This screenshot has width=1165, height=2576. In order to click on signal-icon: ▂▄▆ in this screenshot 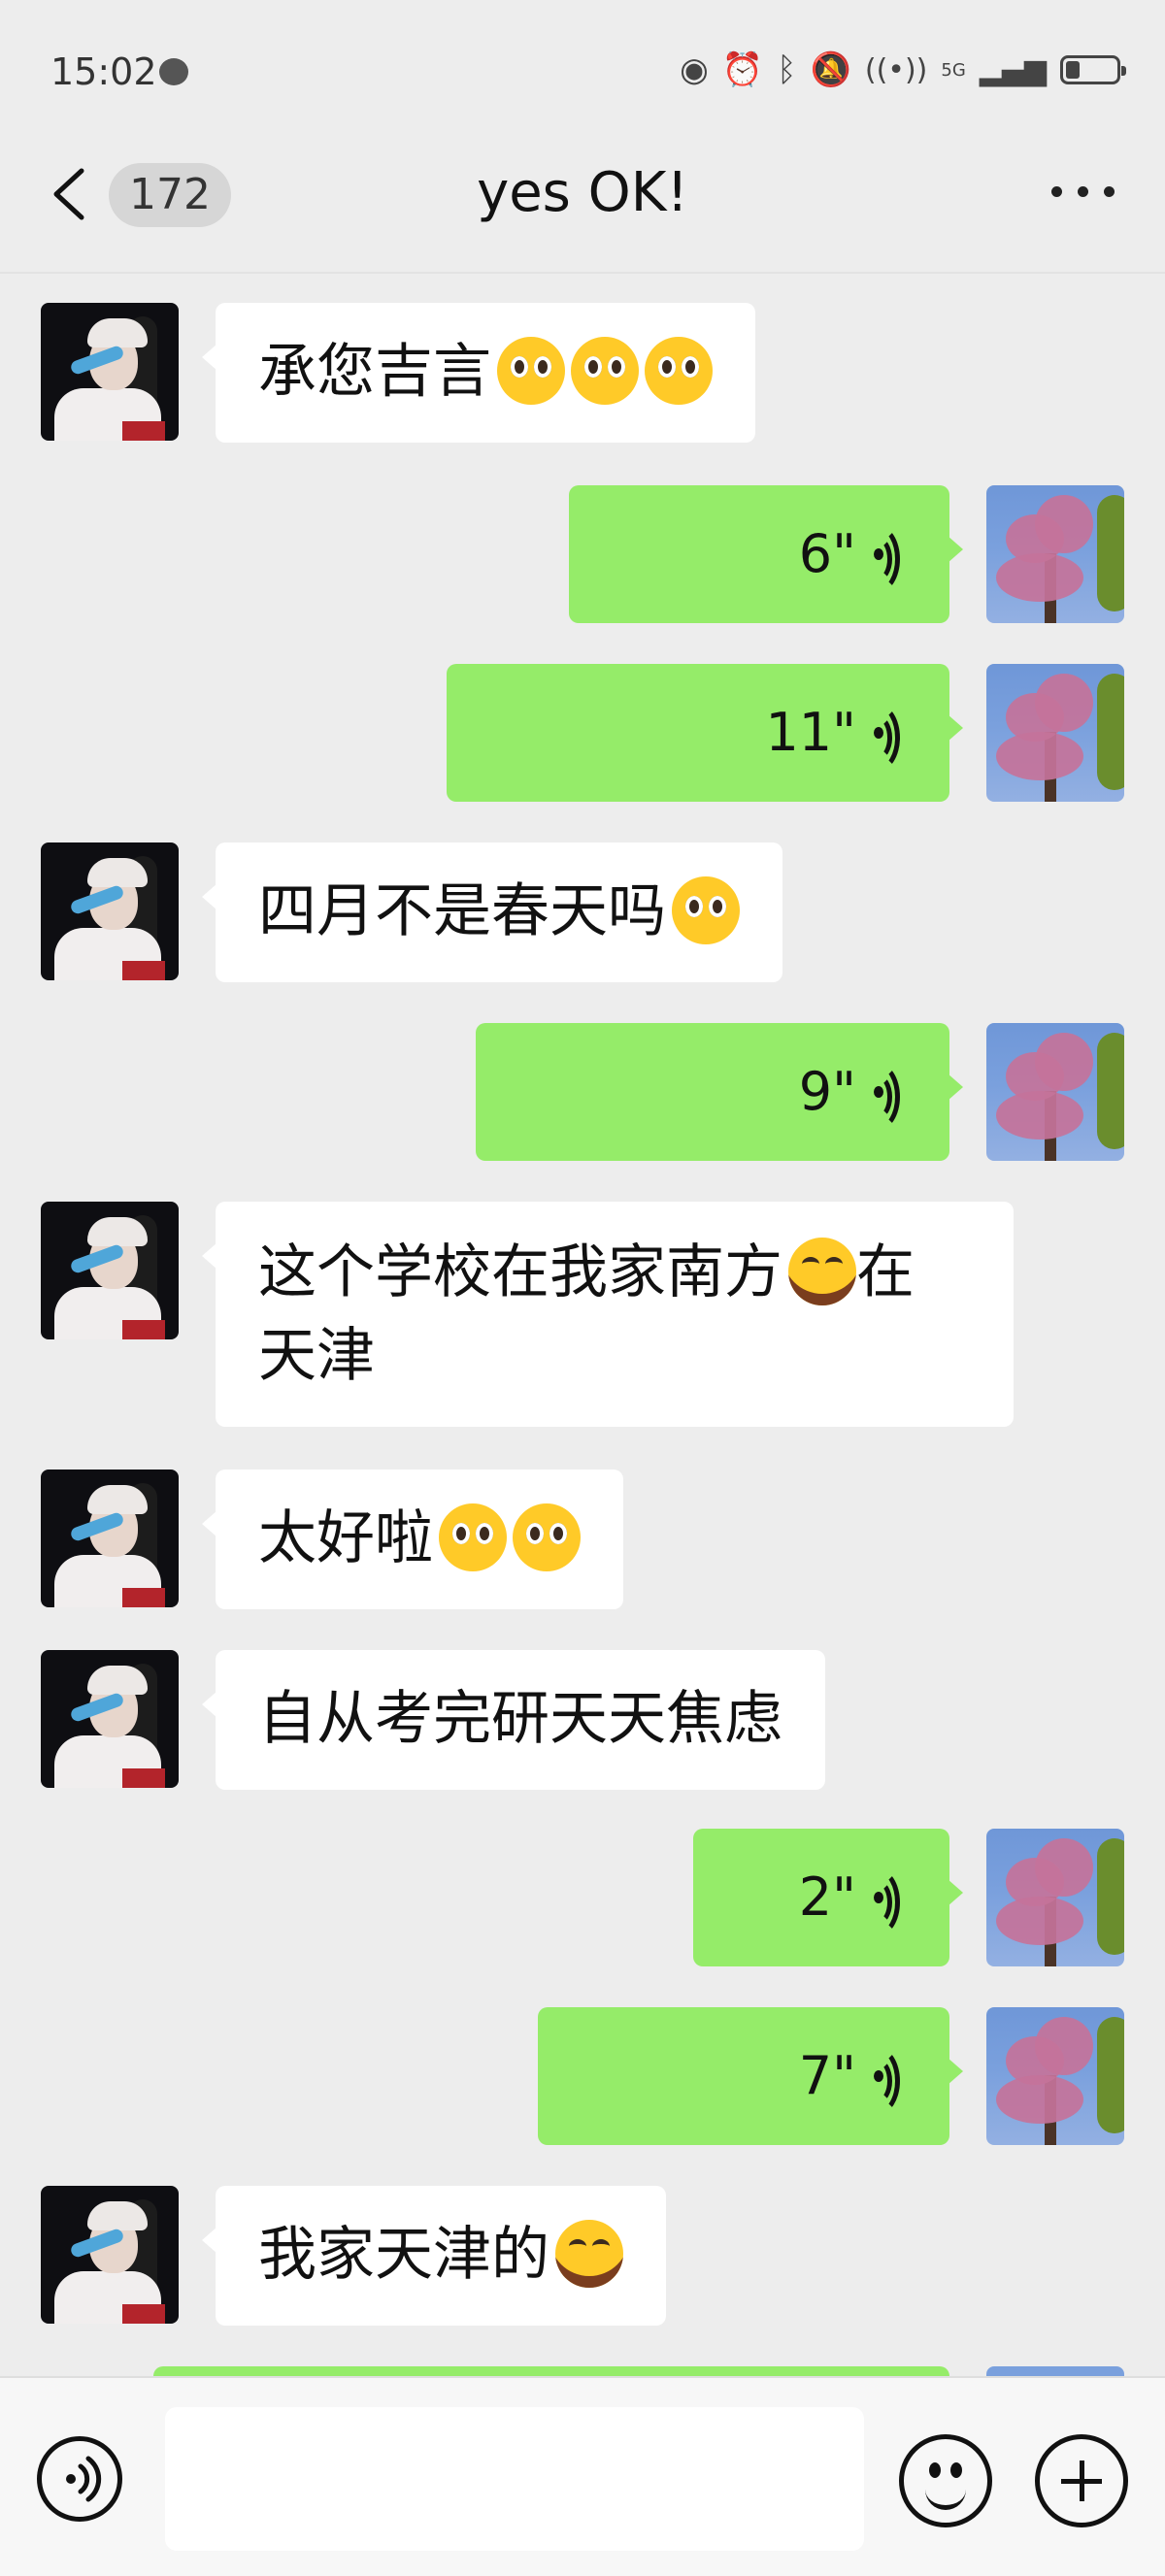, I will do `click(1013, 69)`.